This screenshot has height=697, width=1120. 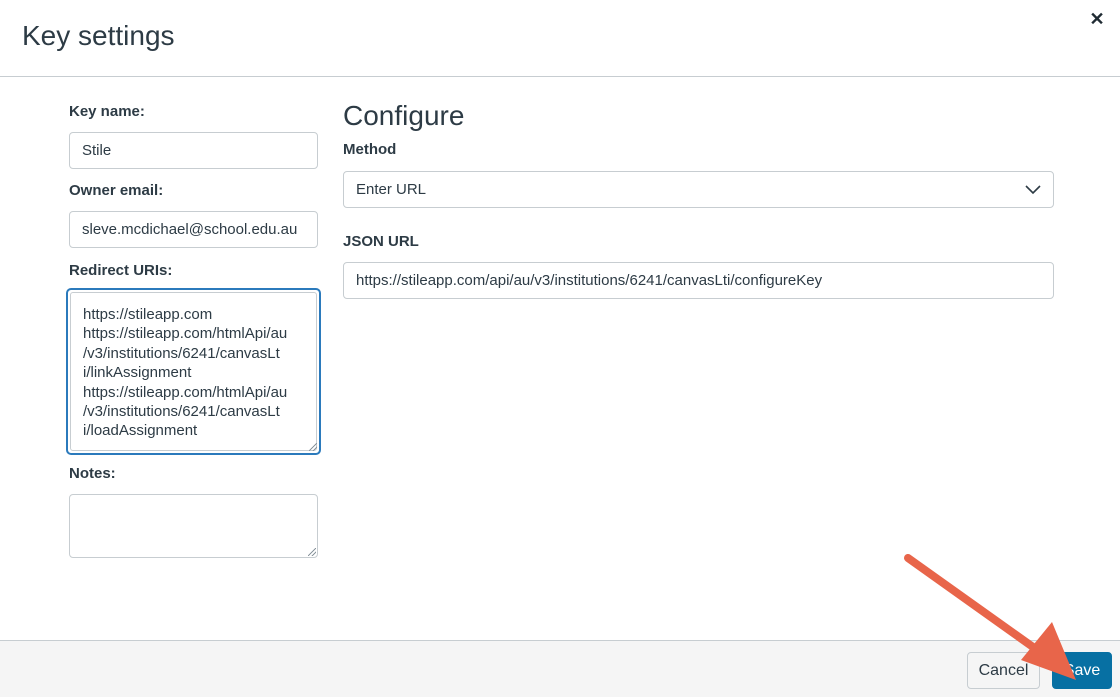 What do you see at coordinates (391, 189) in the screenshot?
I see `method-selected-value: Enter URL` at bounding box center [391, 189].